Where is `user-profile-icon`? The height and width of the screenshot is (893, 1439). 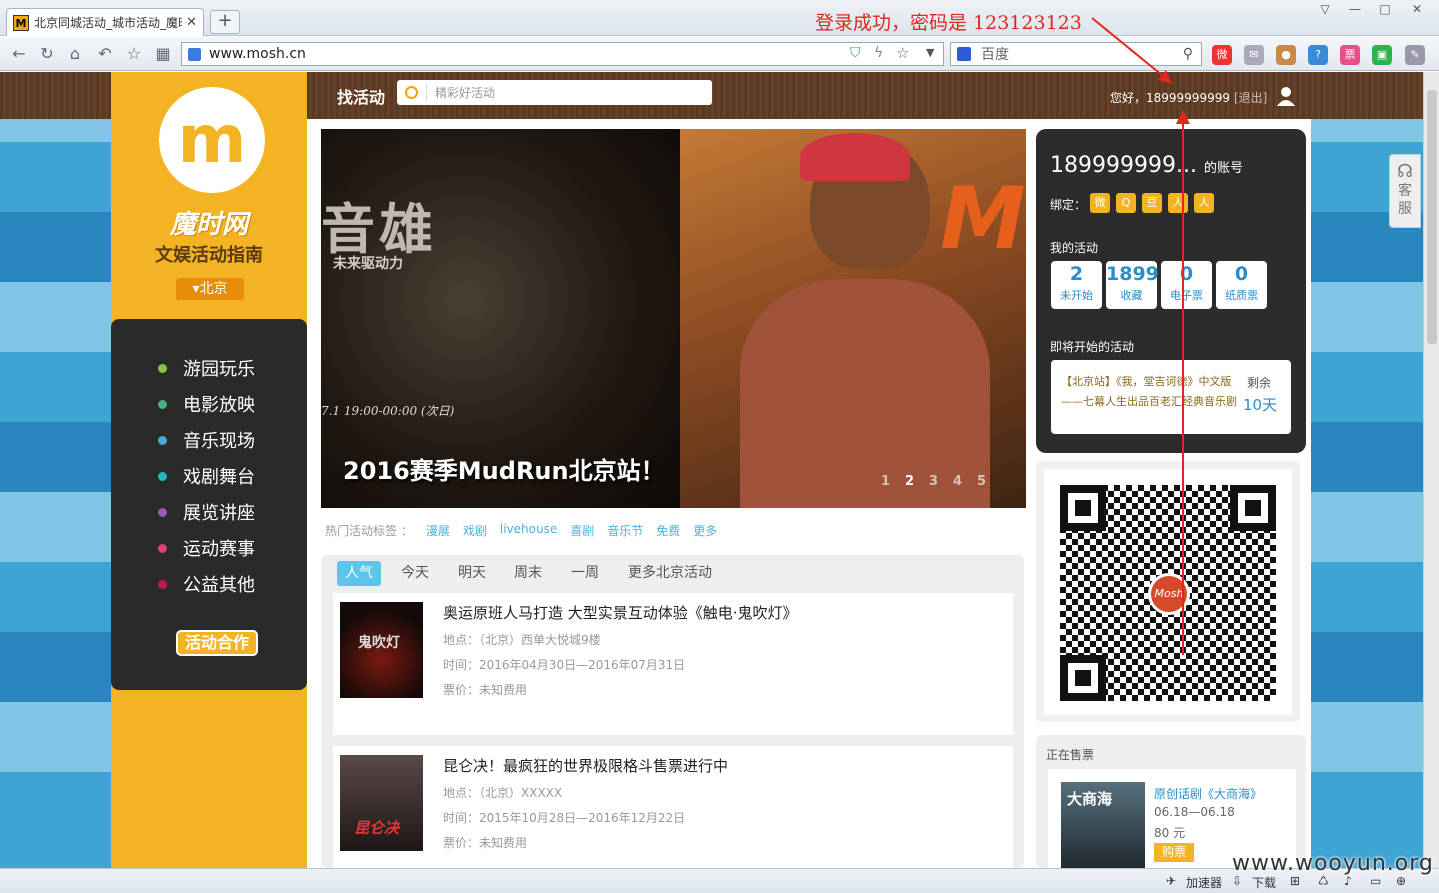
user-profile-icon is located at coordinates (1286, 96).